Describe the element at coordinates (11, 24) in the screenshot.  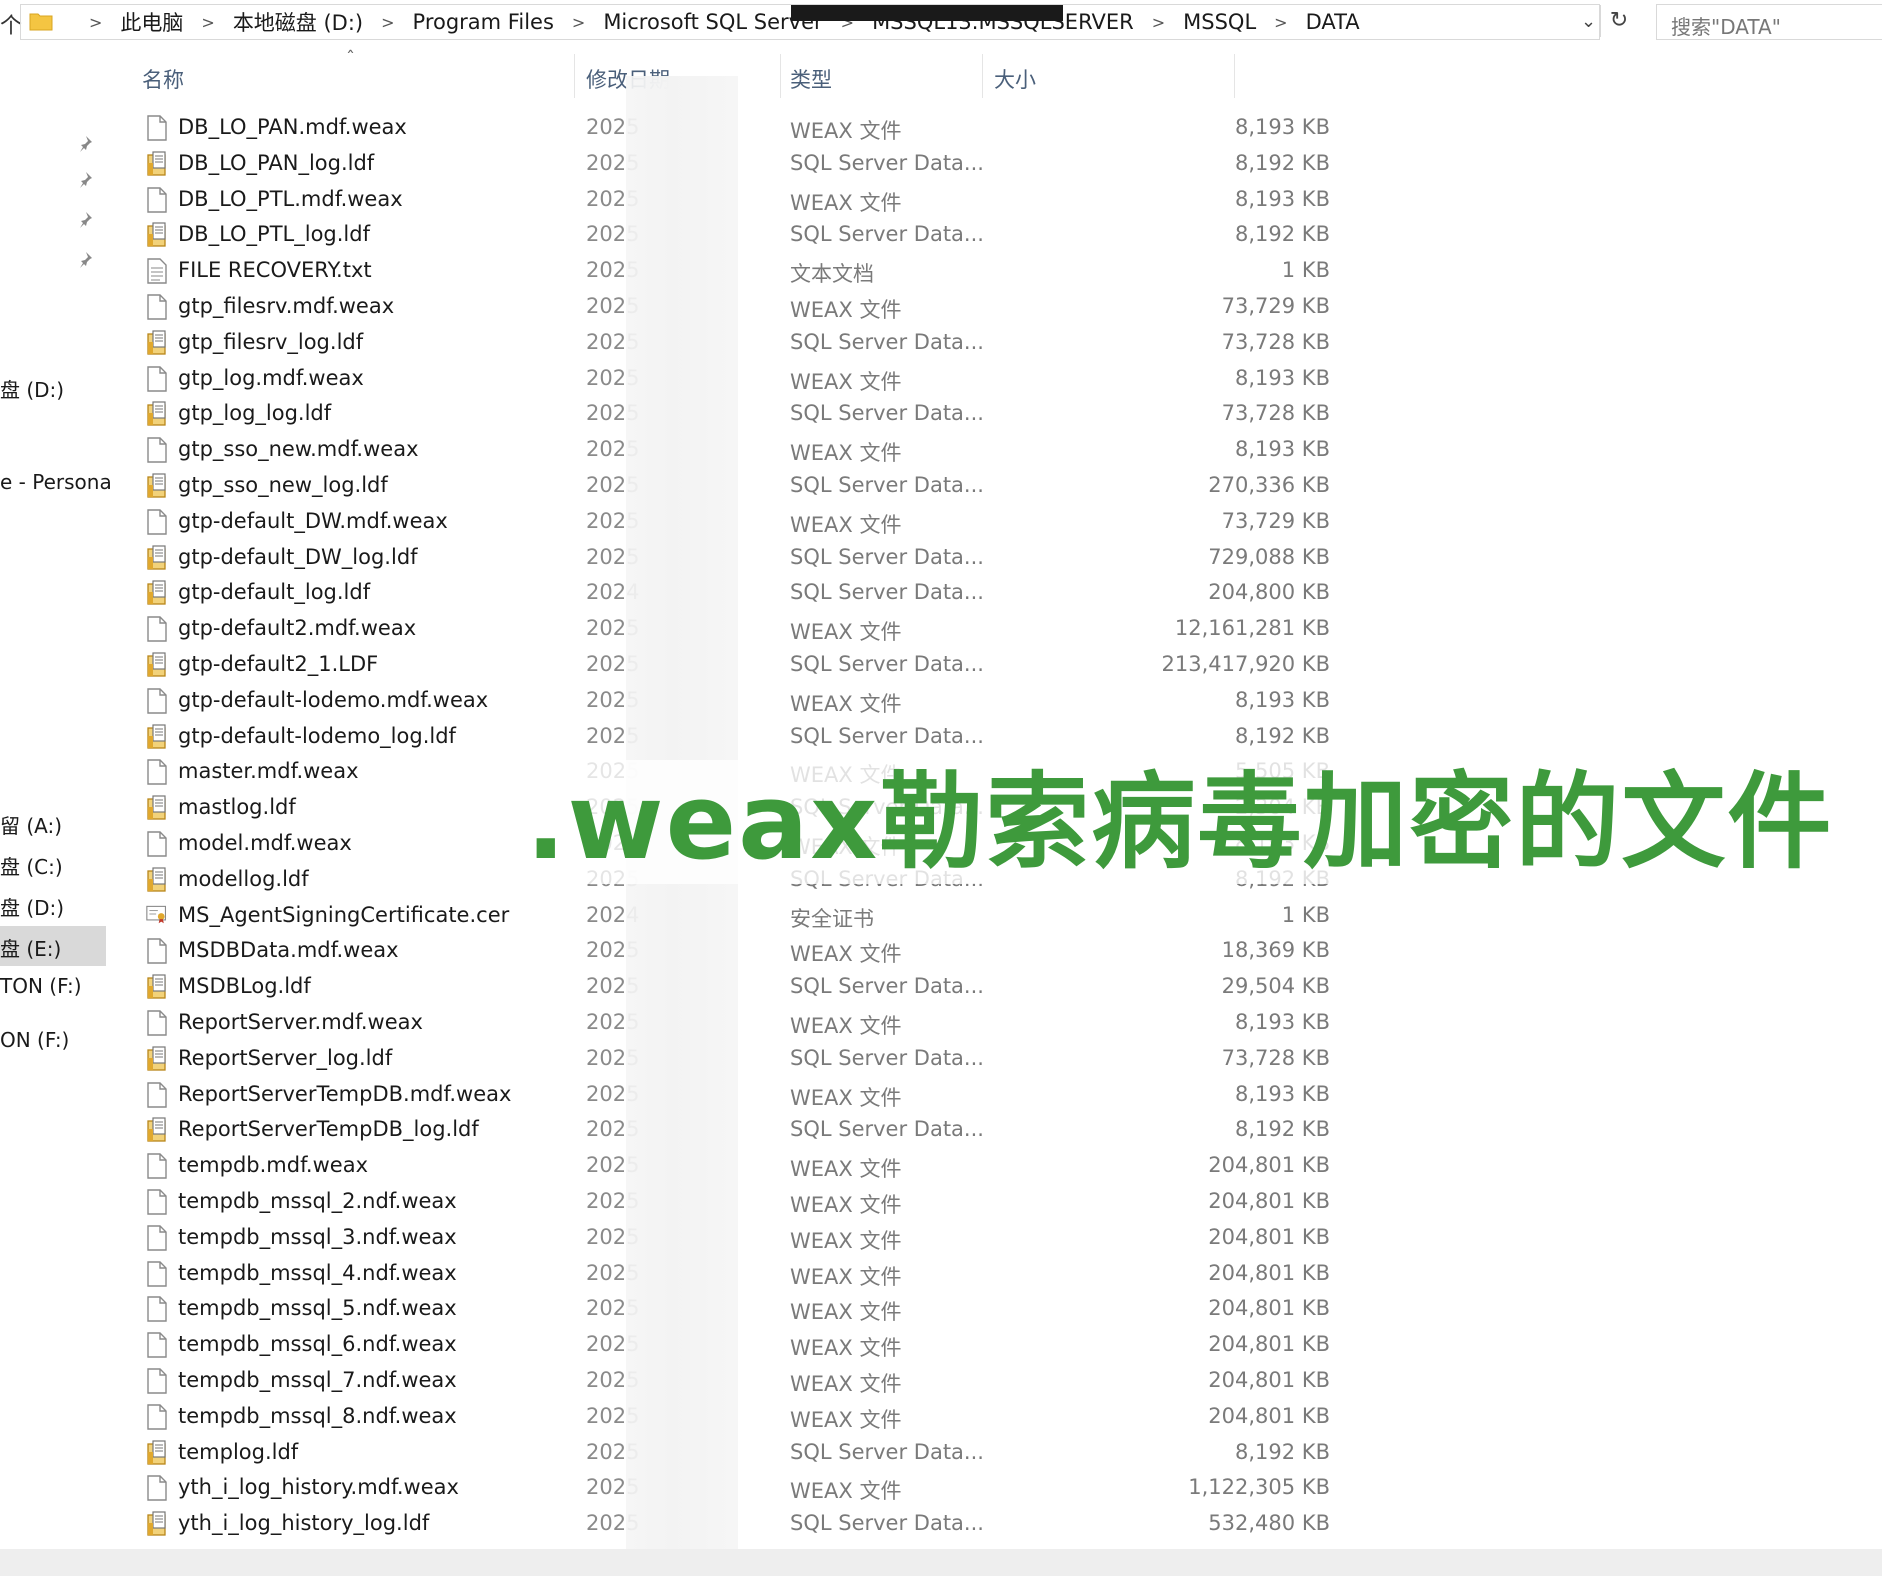
I see `up-arrow-icon: 个` at that location.